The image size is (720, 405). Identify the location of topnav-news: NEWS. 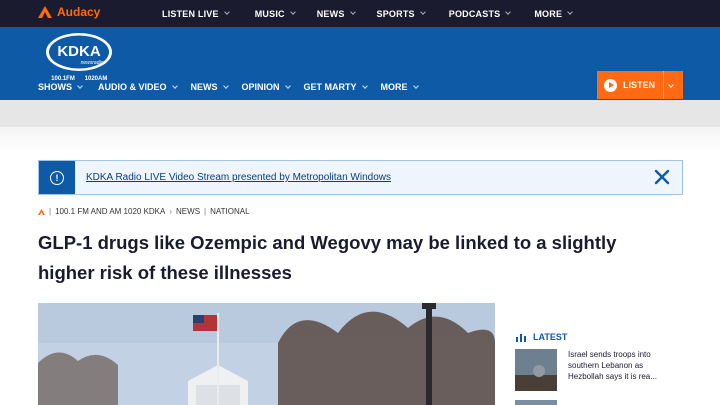
(336, 13).